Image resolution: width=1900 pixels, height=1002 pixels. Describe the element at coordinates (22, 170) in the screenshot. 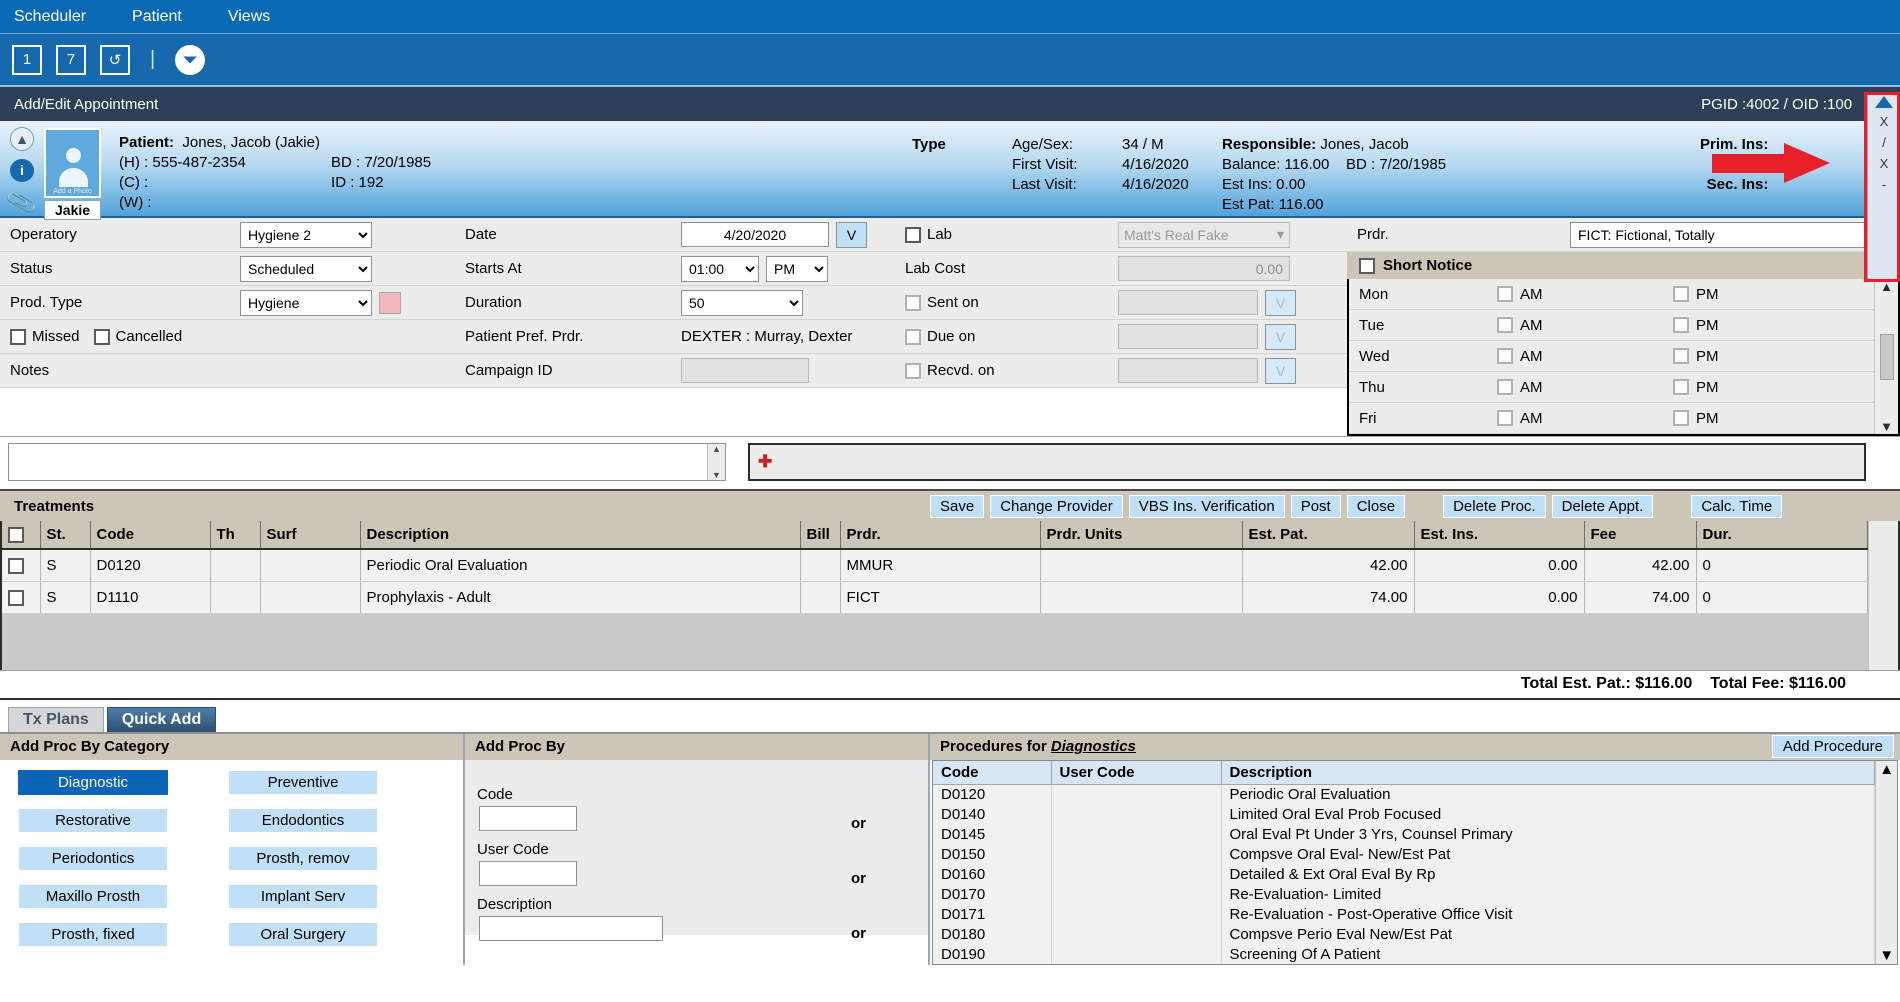

I see `info-icon: i` at that location.